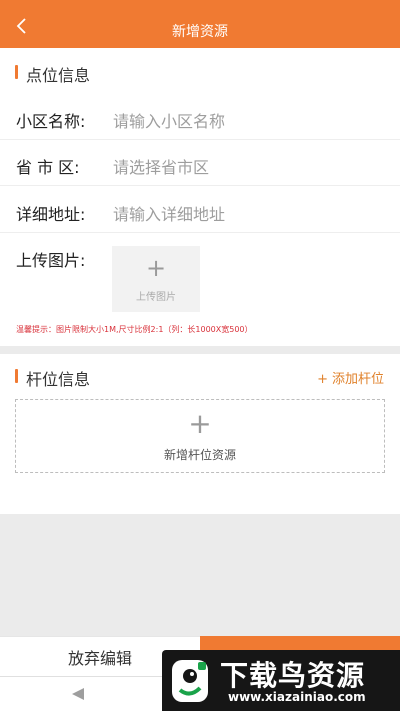 This screenshot has height=711, width=400. Describe the element at coordinates (293, 675) in the screenshot. I see `watermark-title: 下载鸟资源` at that location.